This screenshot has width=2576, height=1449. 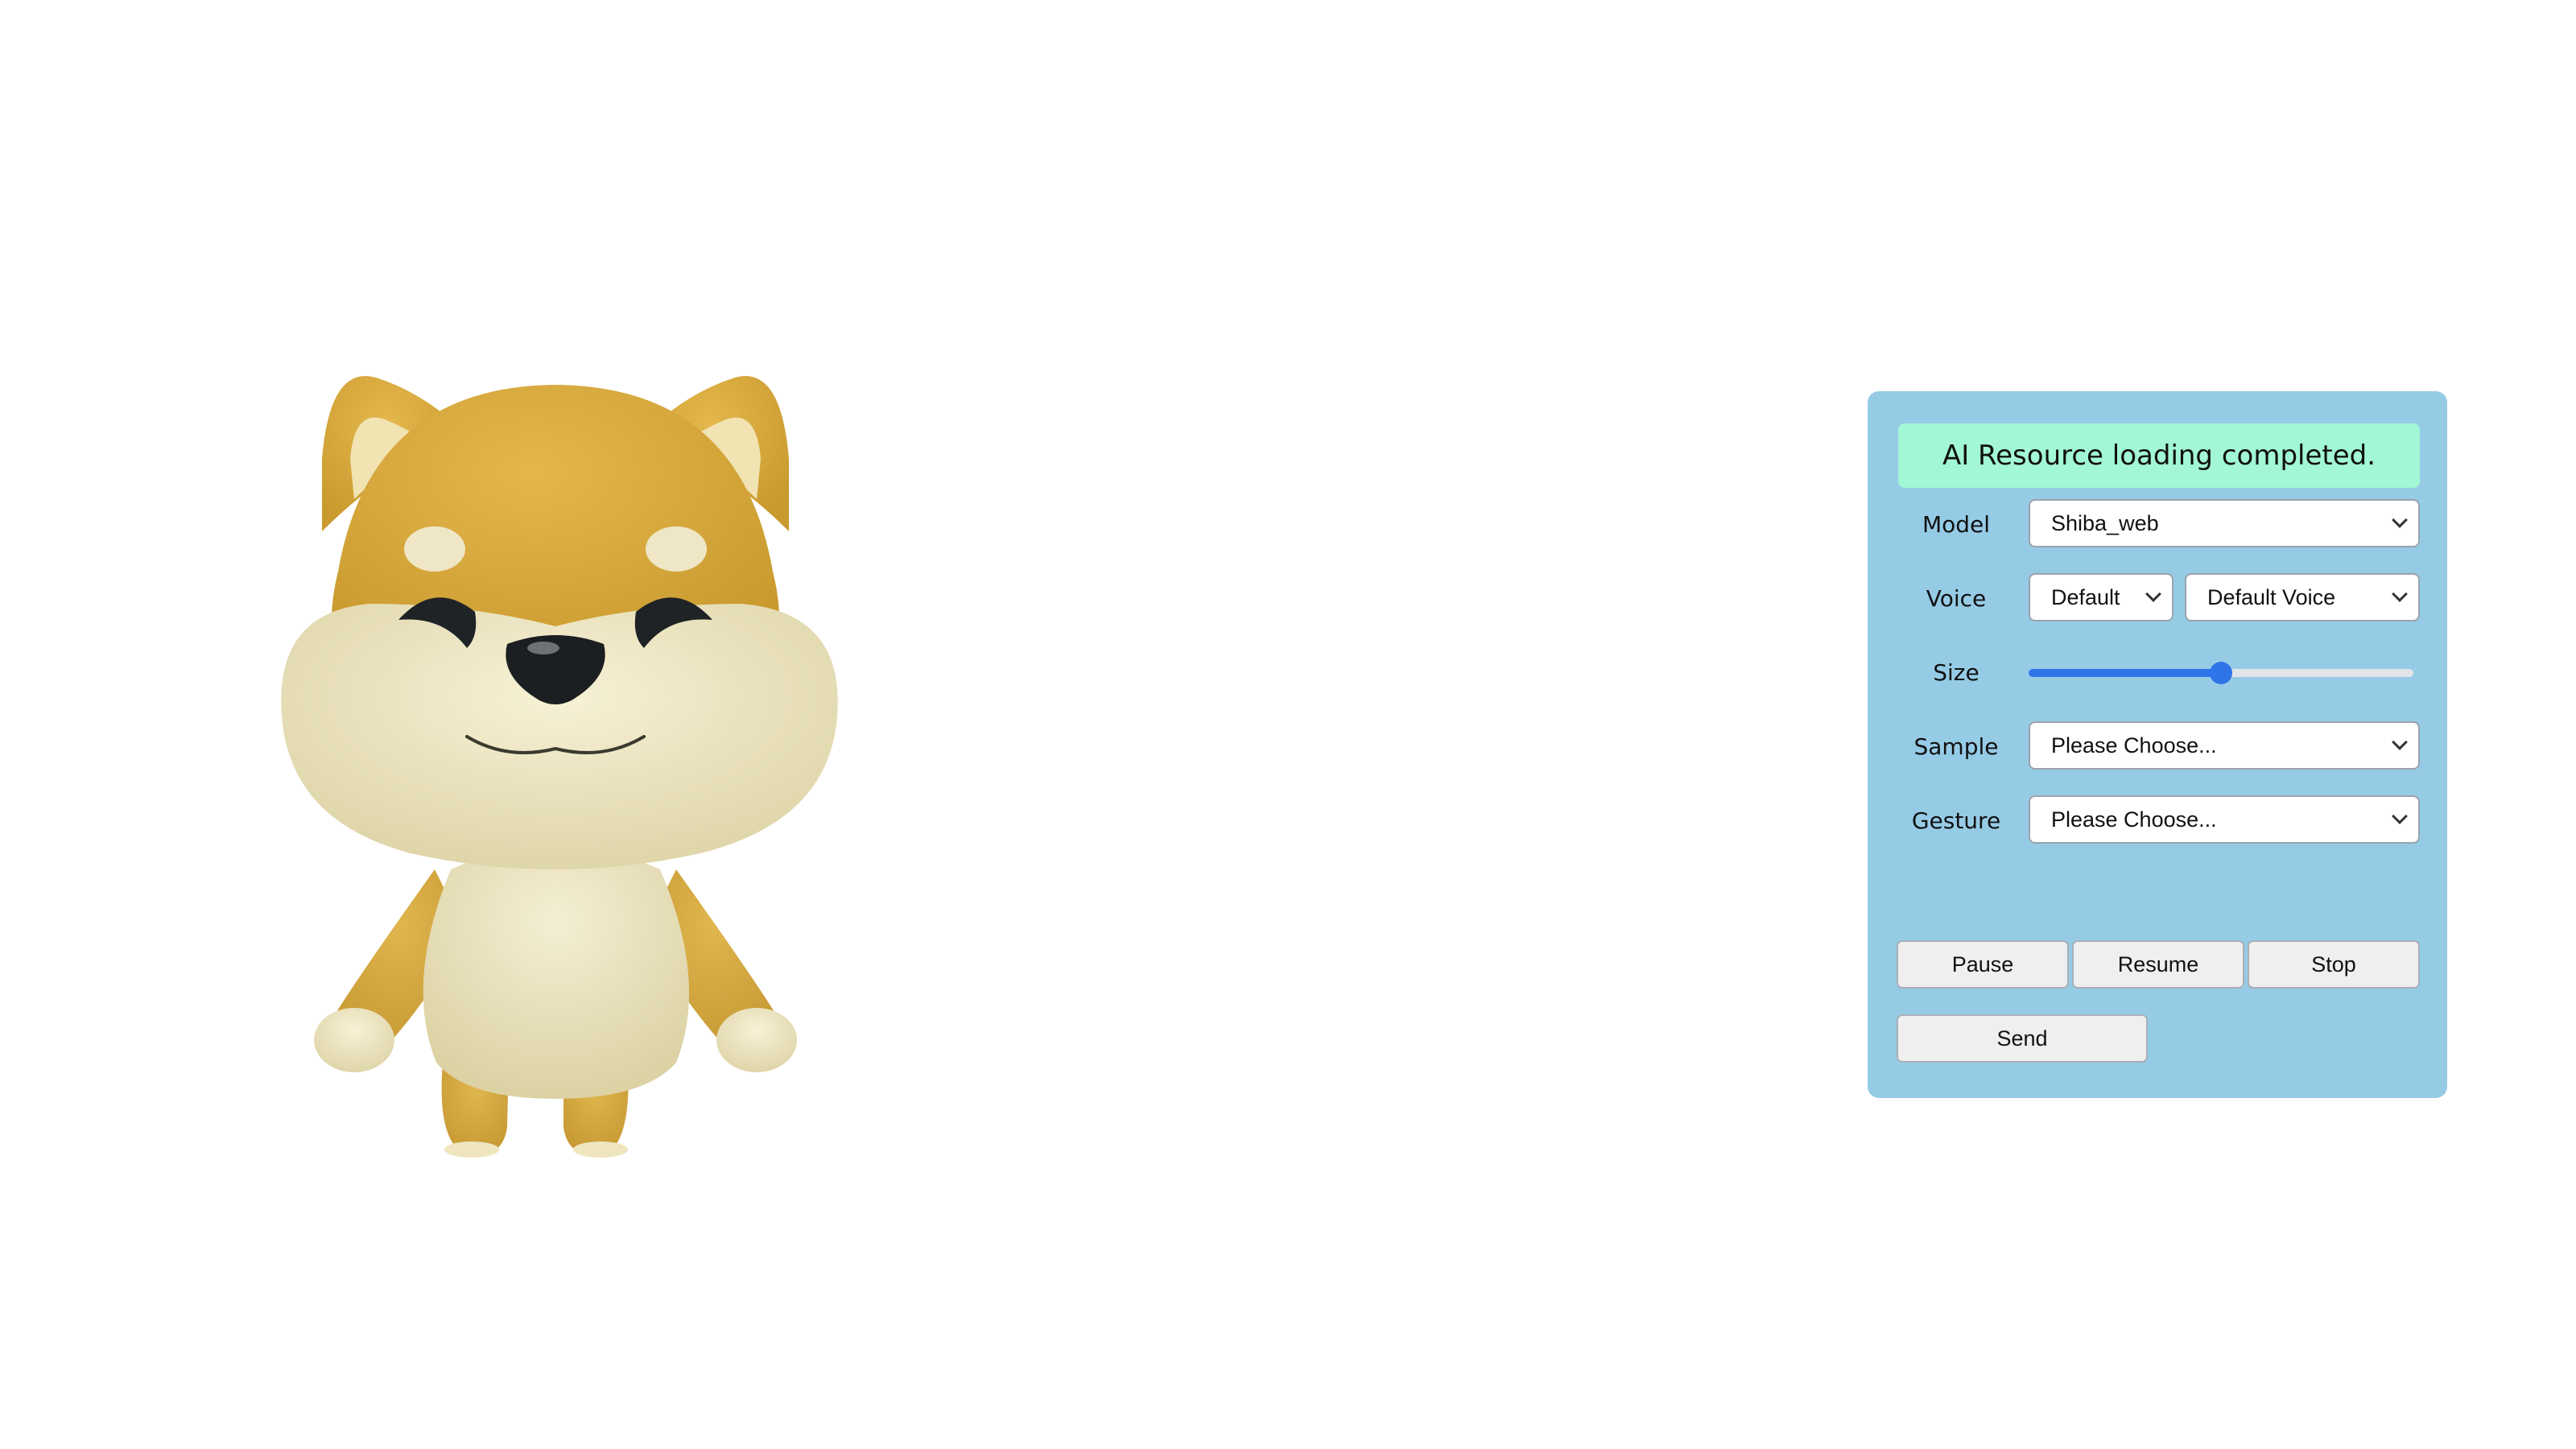 I want to click on voice-type-select: Default, so click(x=2101, y=597).